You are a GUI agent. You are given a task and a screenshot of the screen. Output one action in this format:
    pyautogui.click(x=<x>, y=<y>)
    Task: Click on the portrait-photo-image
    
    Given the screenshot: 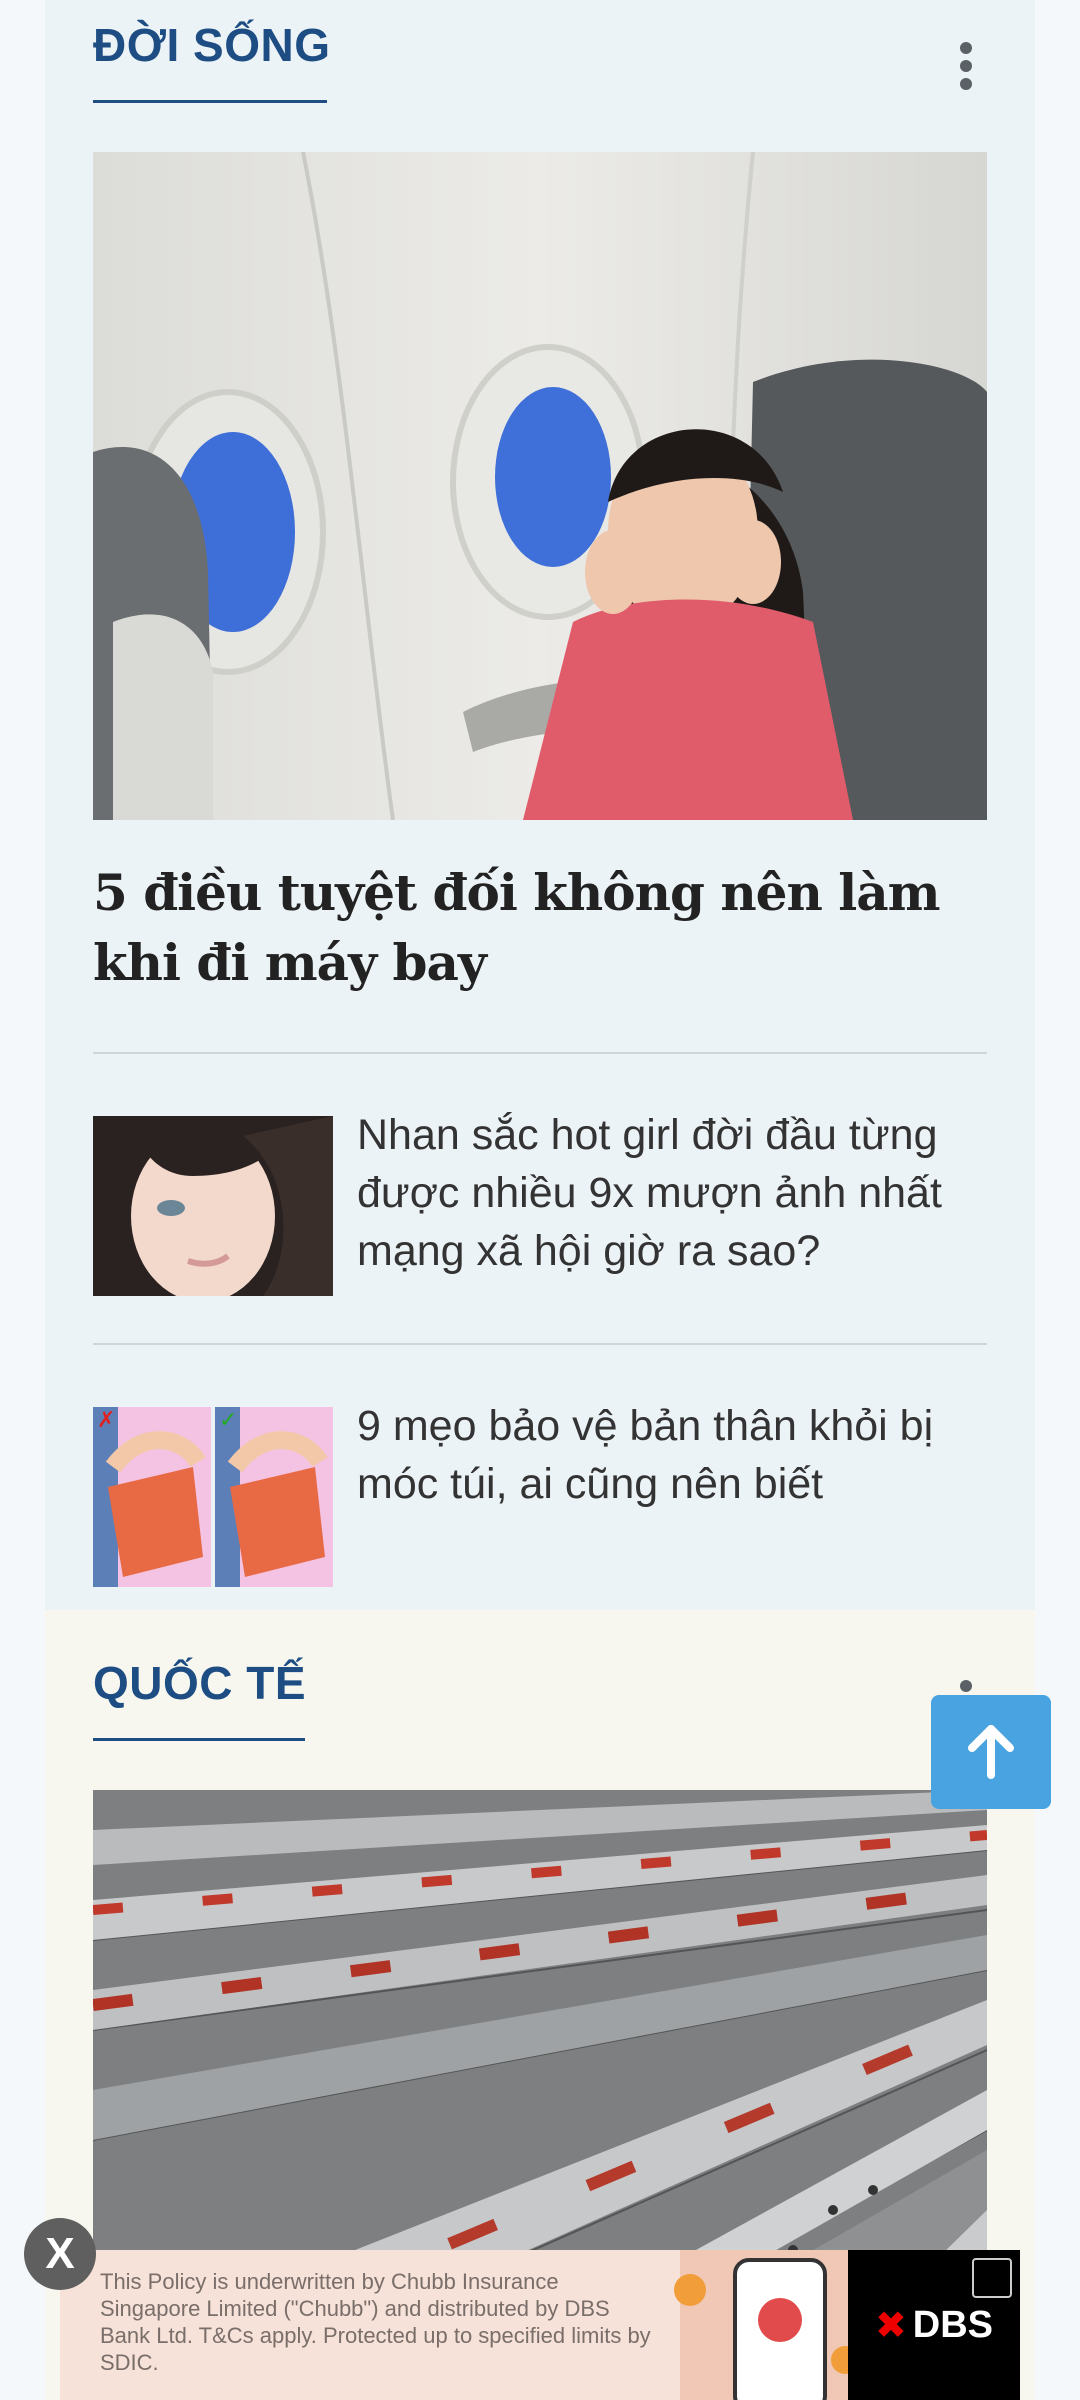 What is the action you would take?
    pyautogui.click(x=213, y=1206)
    